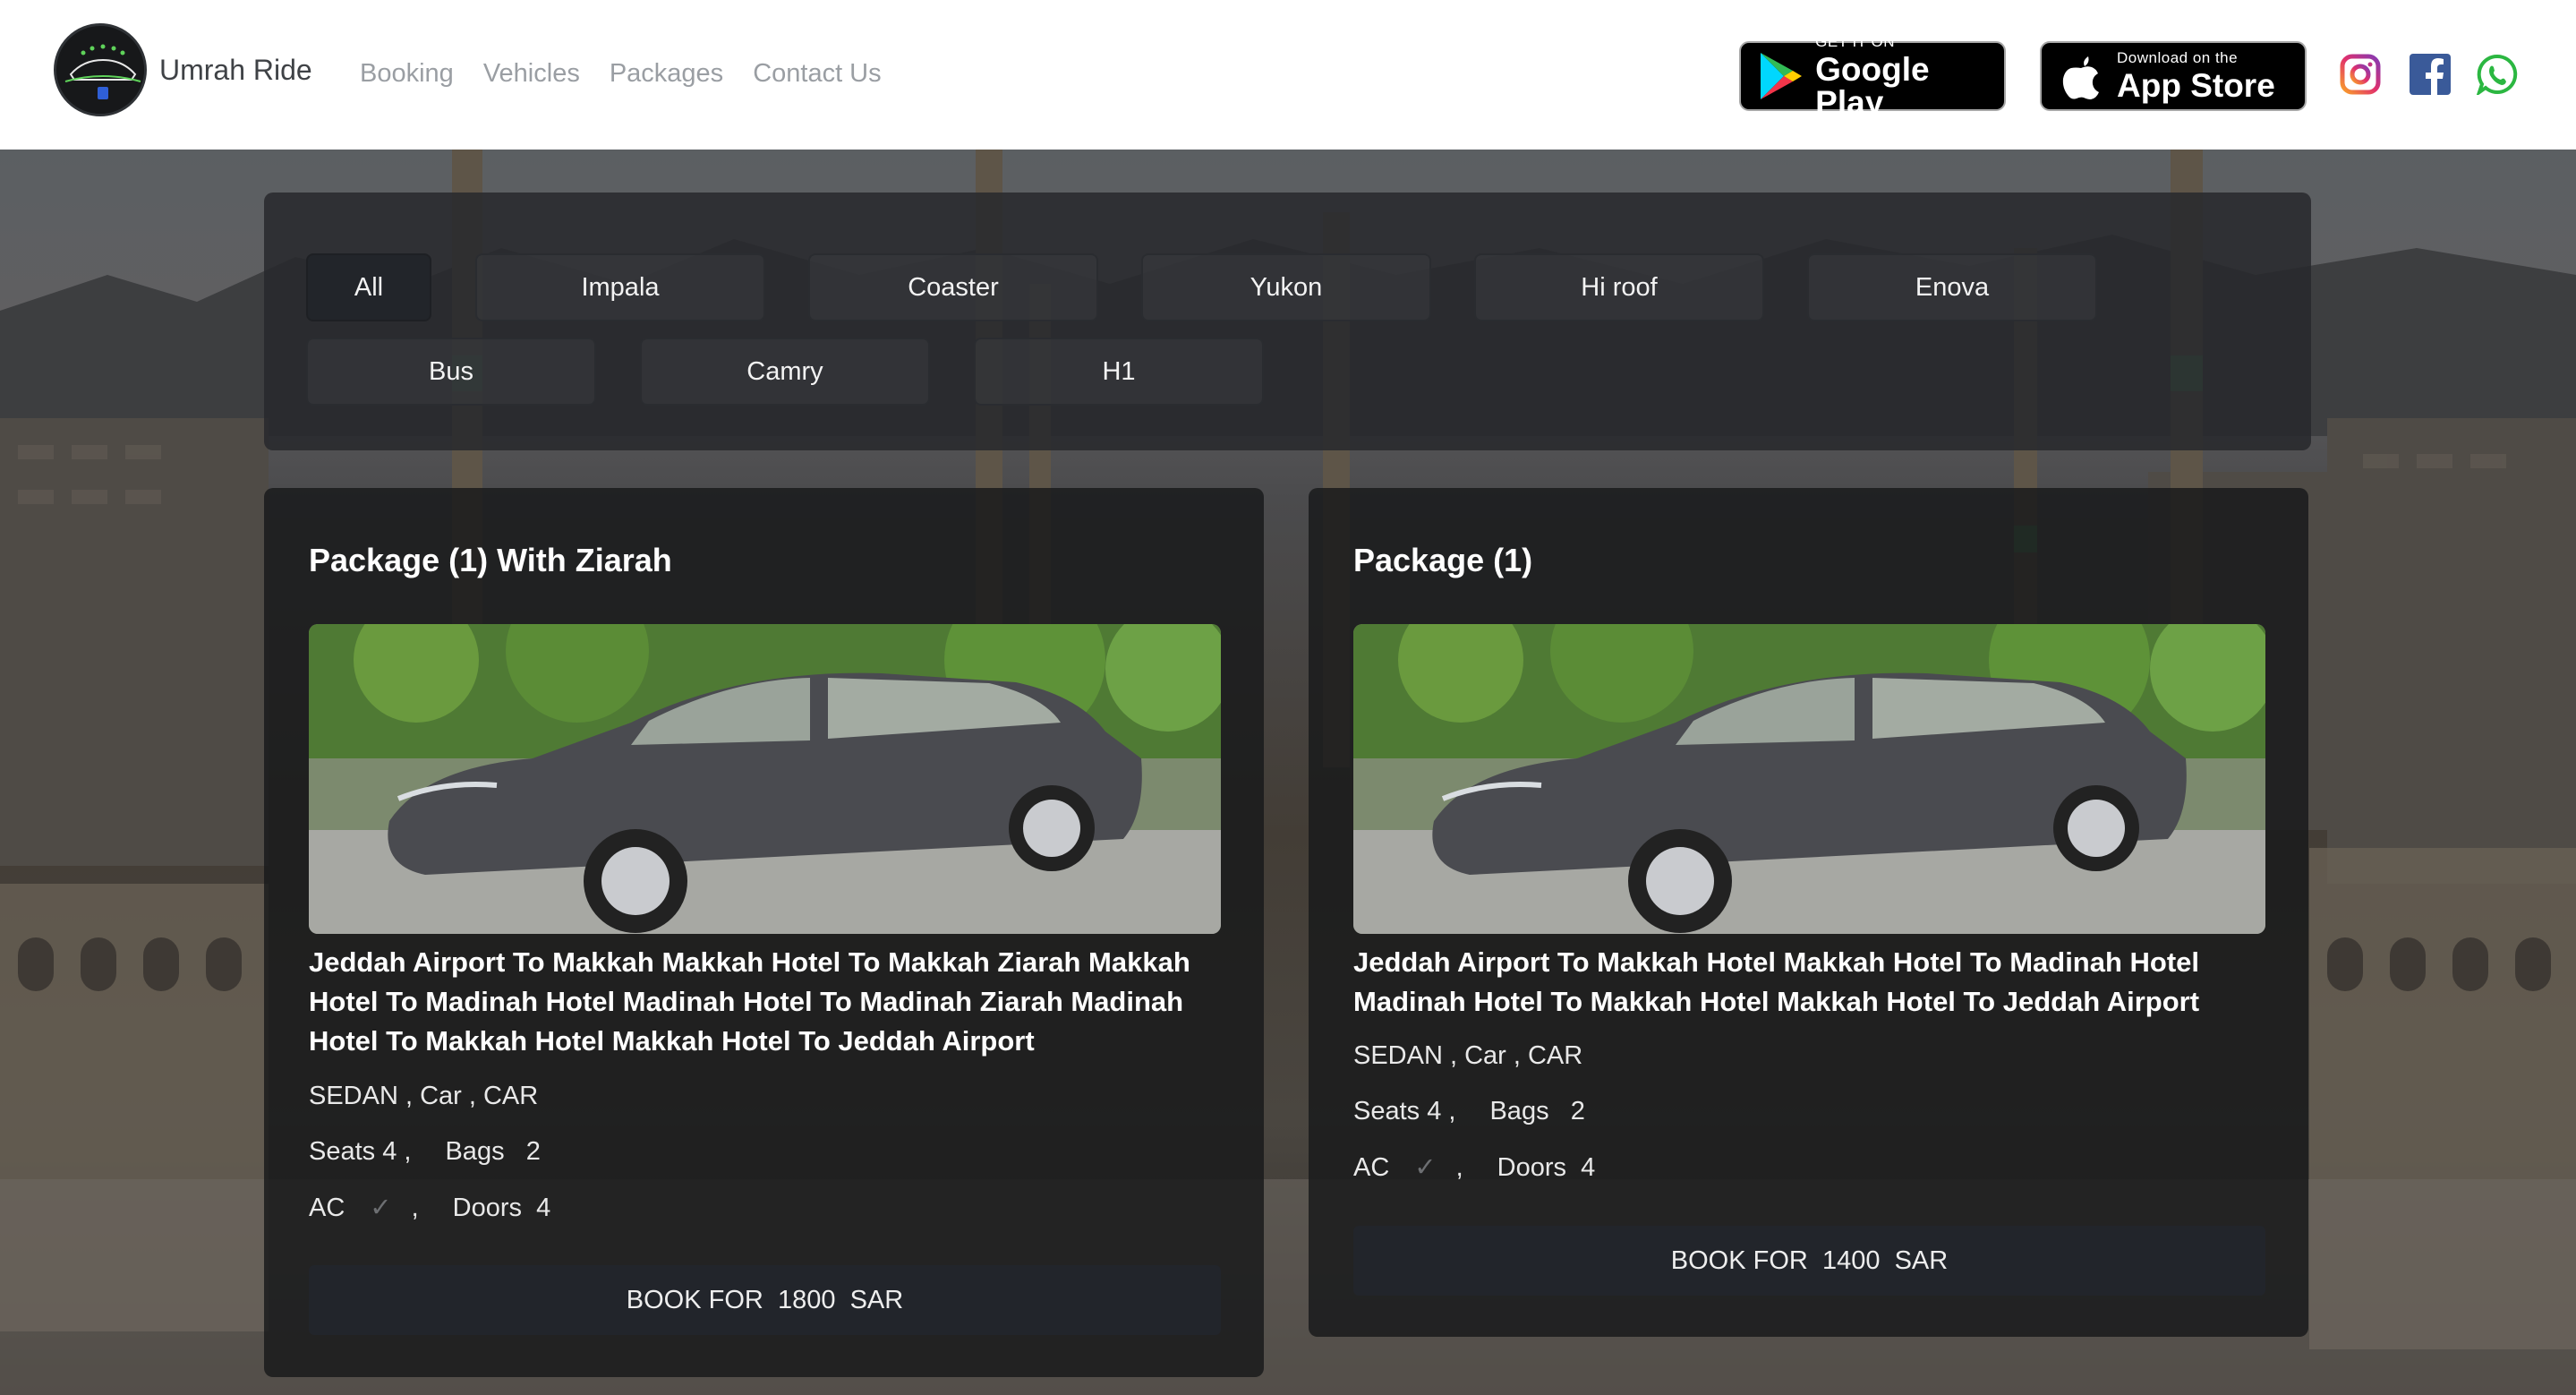  Describe the element at coordinates (1779, 76) in the screenshot. I see `google-play-icon` at that location.